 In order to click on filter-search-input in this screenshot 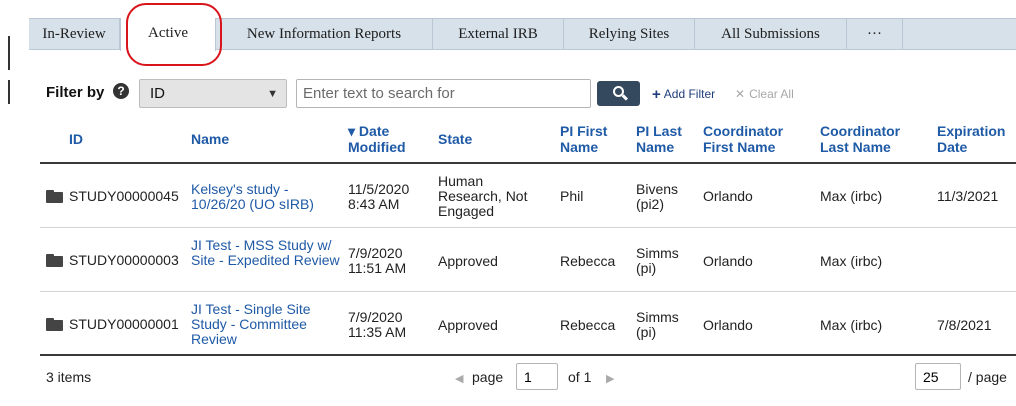, I will do `click(443, 93)`.